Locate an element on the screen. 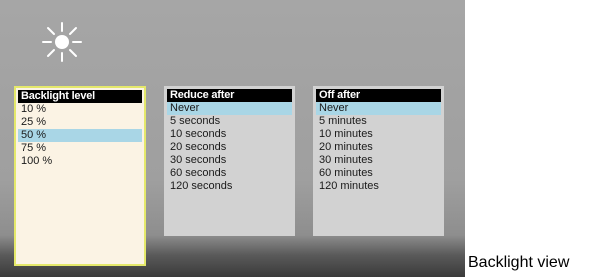 The height and width of the screenshot is (277, 590). backlight-option-10: 10 % is located at coordinates (80, 109).